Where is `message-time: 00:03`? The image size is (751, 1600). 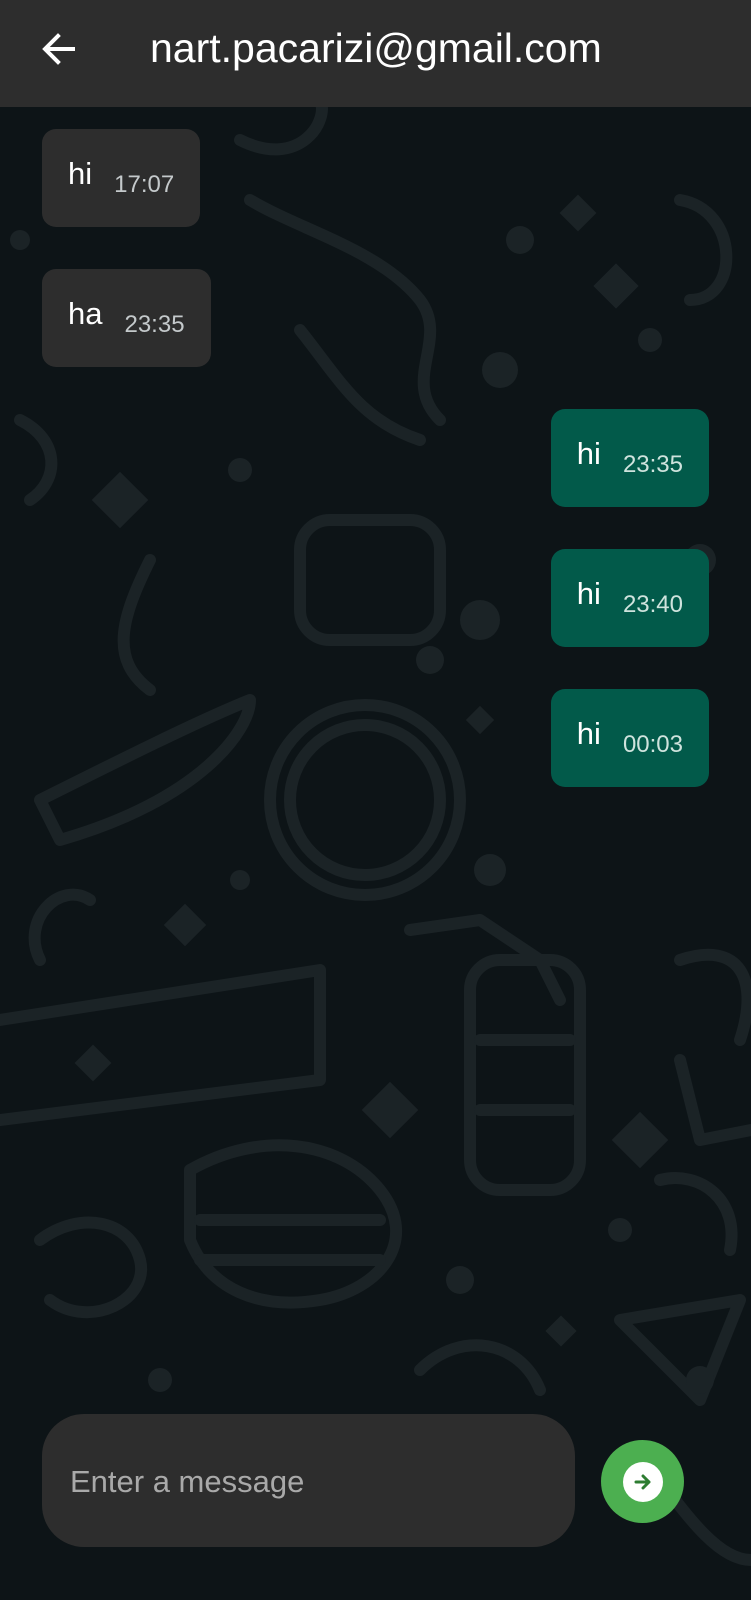
message-time: 00:03 is located at coordinates (652, 744).